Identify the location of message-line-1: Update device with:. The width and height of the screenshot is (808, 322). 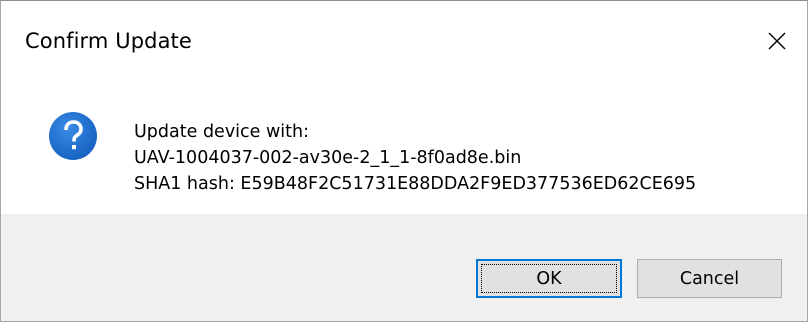
(222, 132).